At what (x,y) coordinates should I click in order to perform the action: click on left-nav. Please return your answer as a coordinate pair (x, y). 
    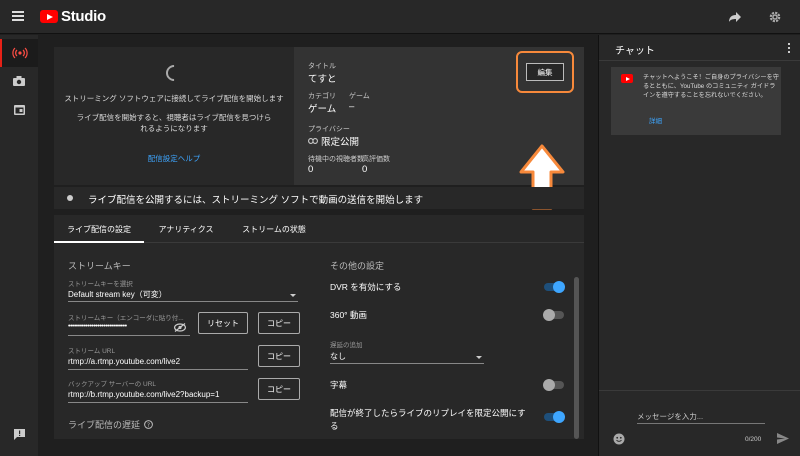
    Looking at the image, I should click on (19, 245).